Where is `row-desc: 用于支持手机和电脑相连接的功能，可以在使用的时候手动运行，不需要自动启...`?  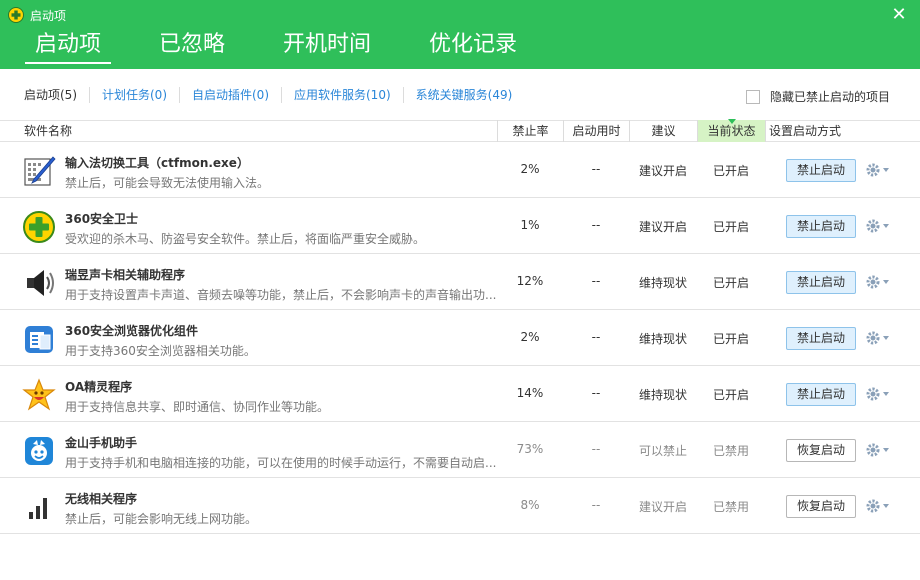
row-desc: 用于支持手机和电脑相连接的功能，可以在使用的时候手动运行，不需要自动启... is located at coordinates (281, 463).